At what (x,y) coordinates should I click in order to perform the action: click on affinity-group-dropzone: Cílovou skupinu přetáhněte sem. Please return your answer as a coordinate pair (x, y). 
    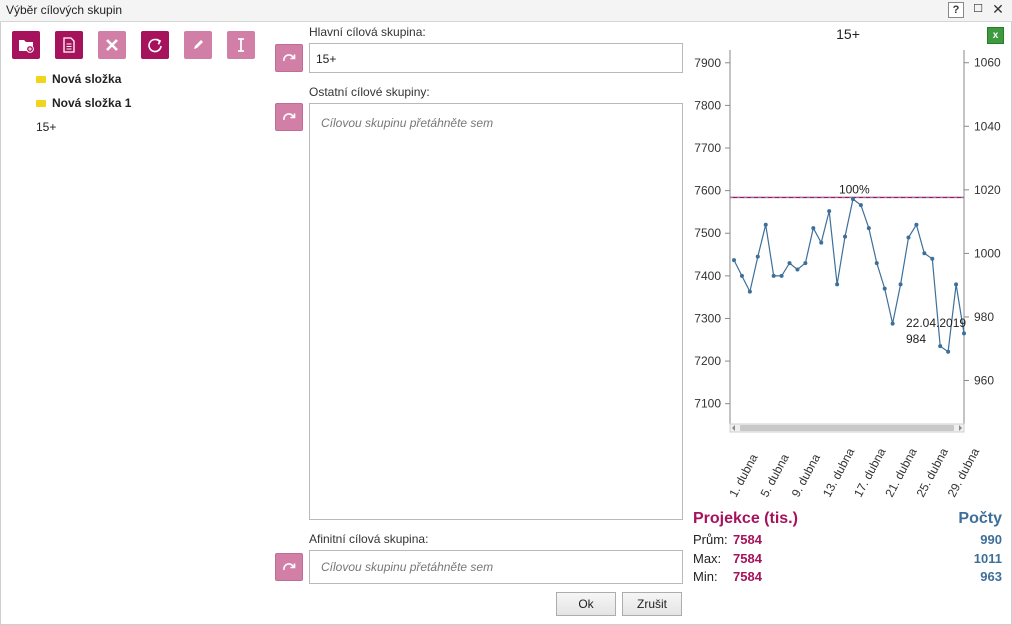
    Looking at the image, I should click on (496, 567).